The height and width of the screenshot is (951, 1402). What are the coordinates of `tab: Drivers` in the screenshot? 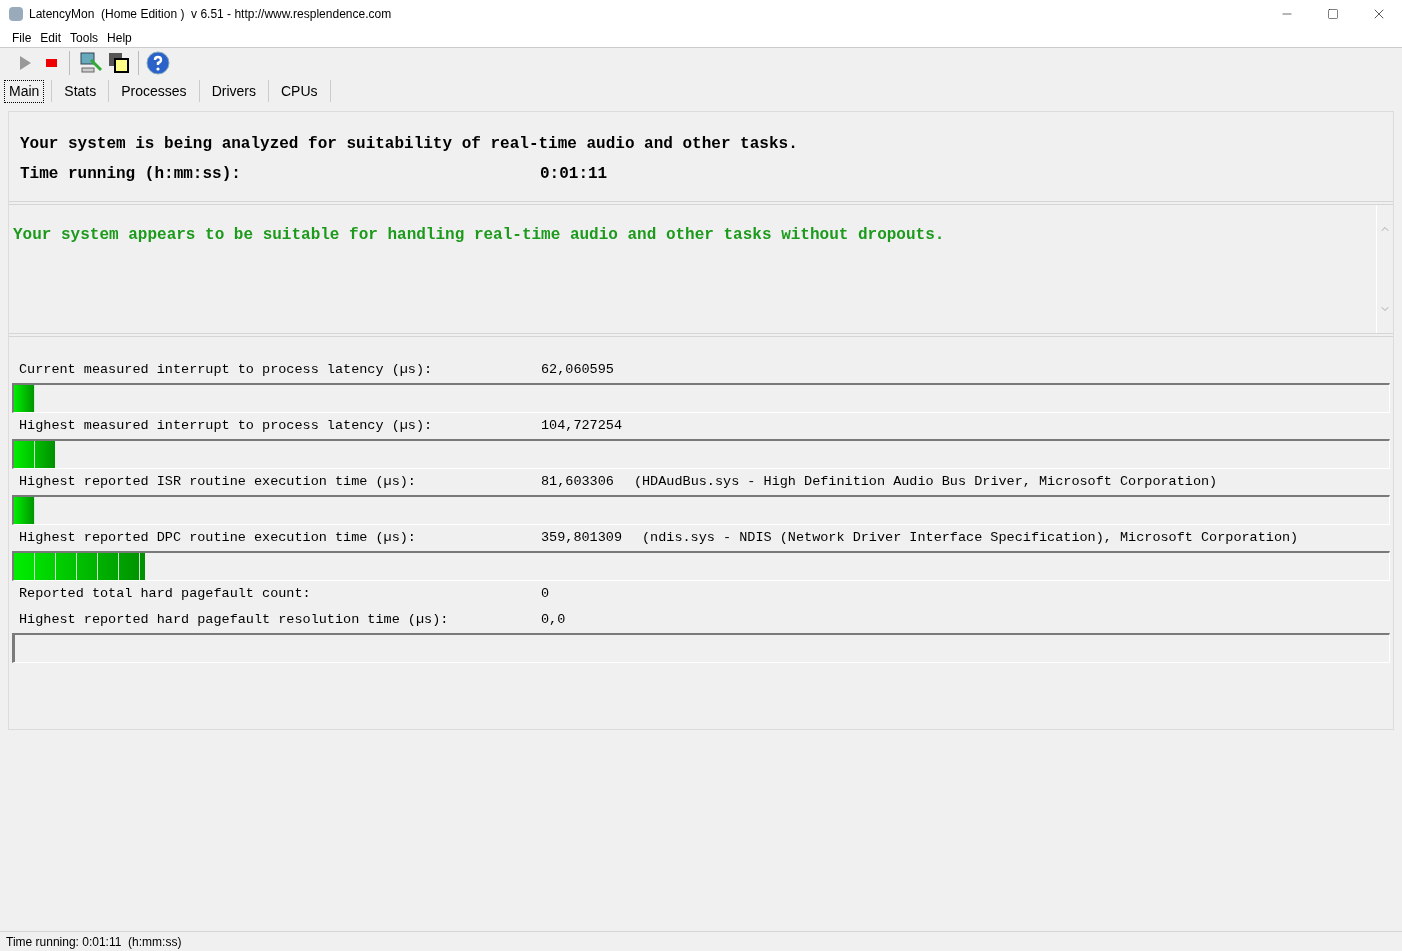 It's located at (233, 91).